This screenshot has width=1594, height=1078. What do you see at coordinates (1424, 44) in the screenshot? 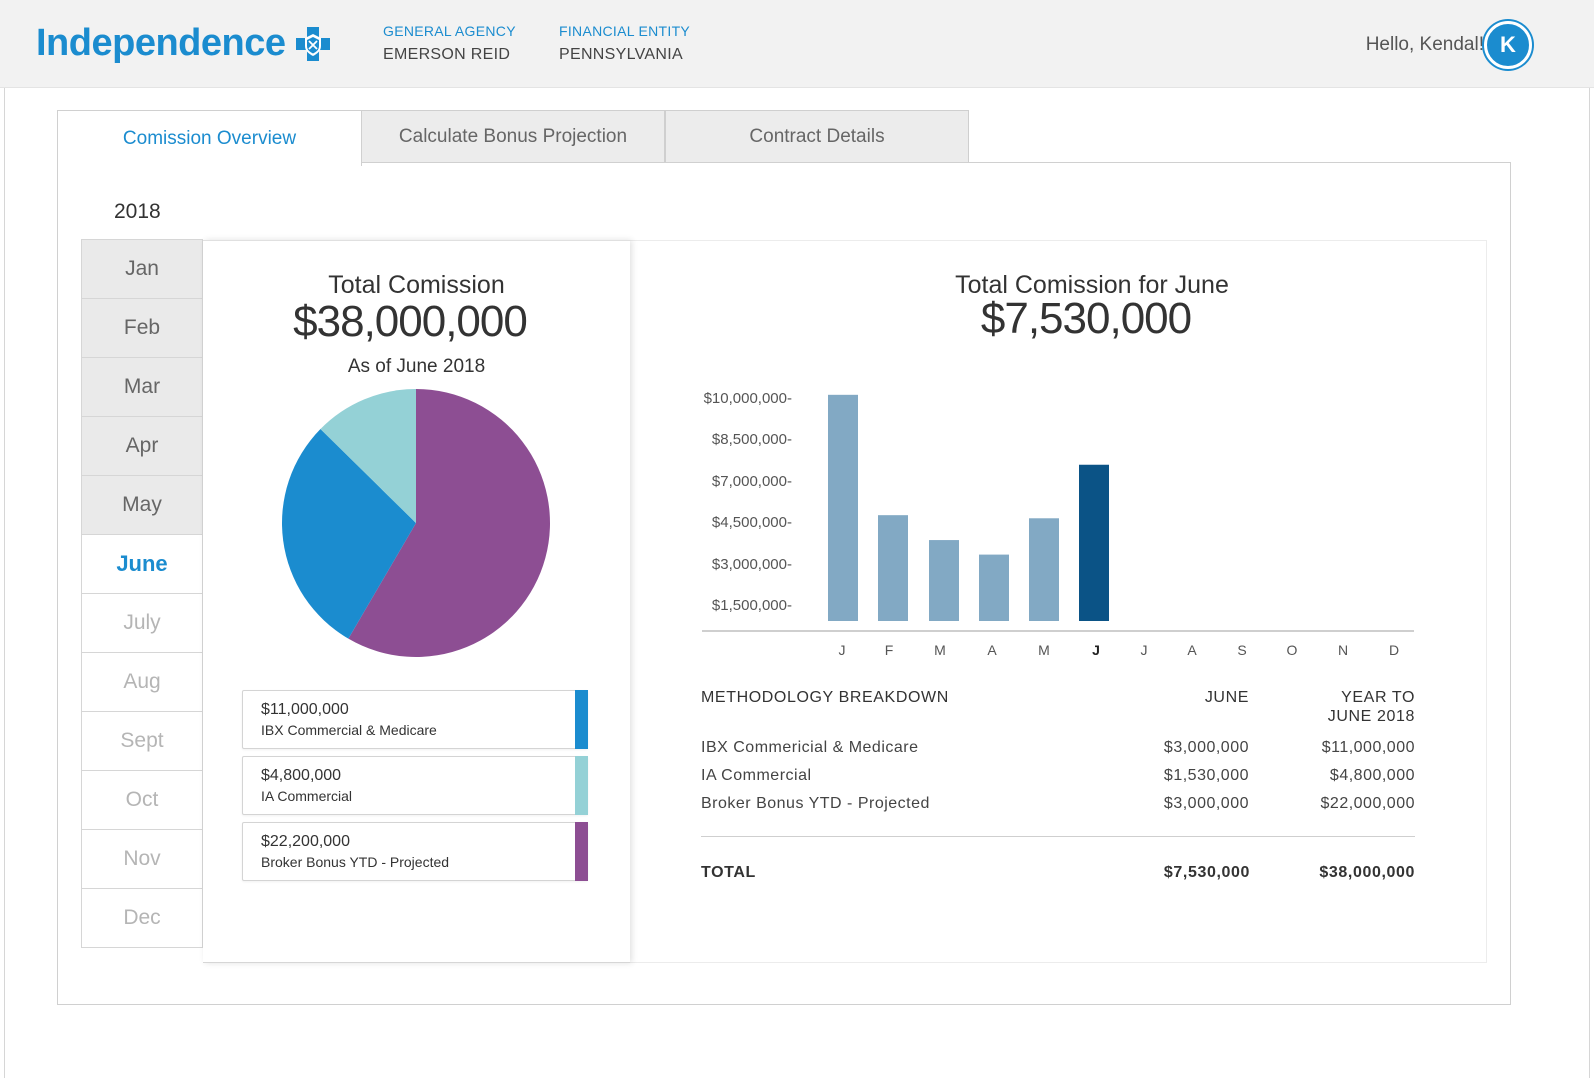
I see `greeting: Hello, Kendal!` at bounding box center [1424, 44].